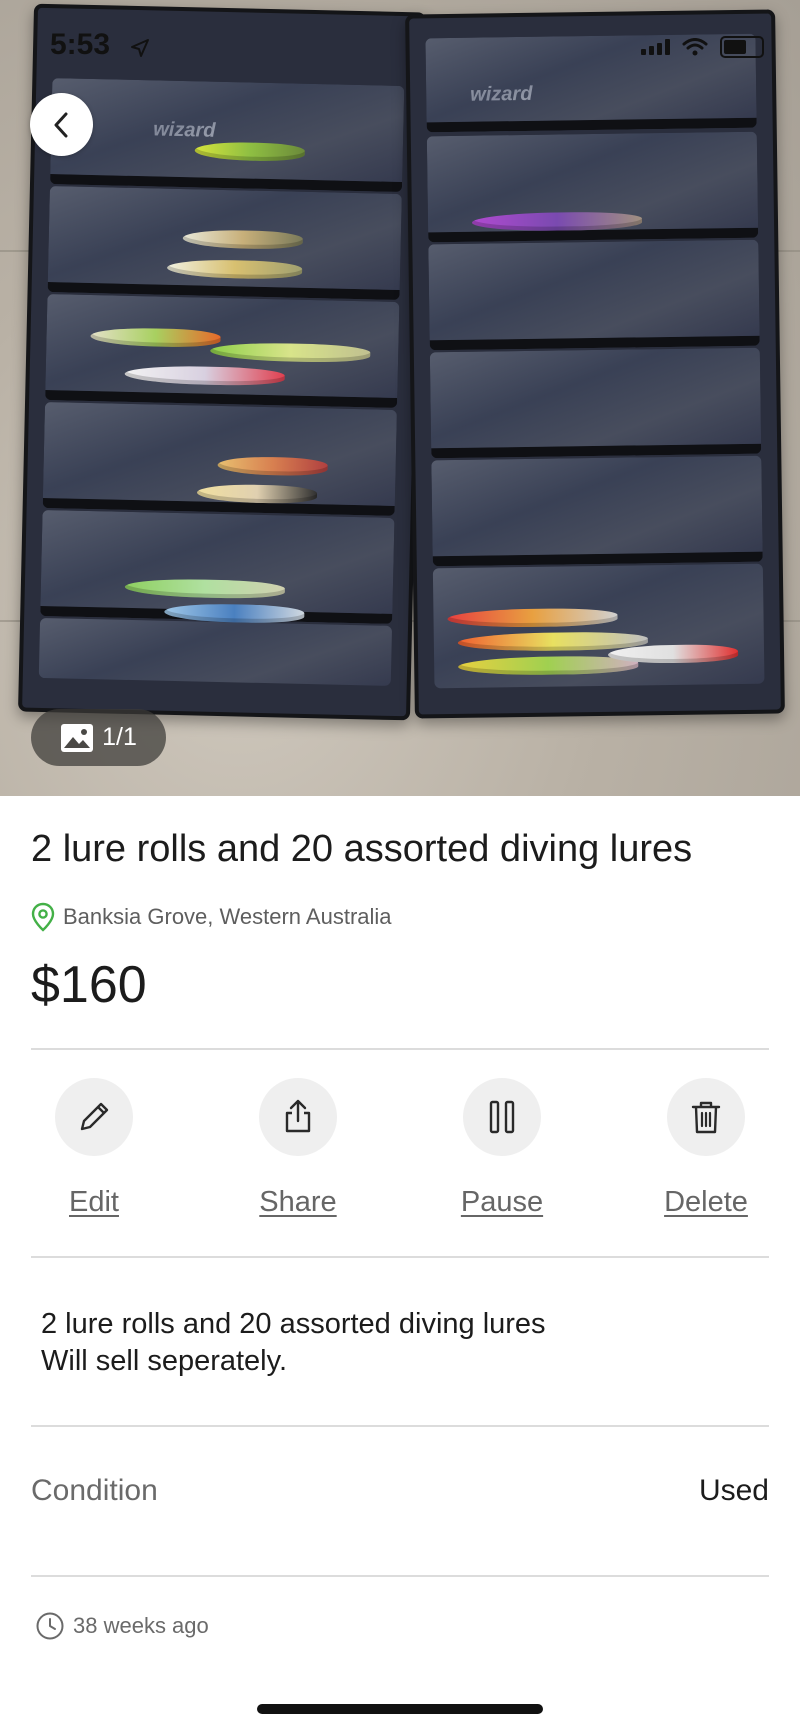 This screenshot has height=1731, width=800. Describe the element at coordinates (400, 1153) in the screenshot. I see `listing-actions: Edit Share Pause Delete` at that location.